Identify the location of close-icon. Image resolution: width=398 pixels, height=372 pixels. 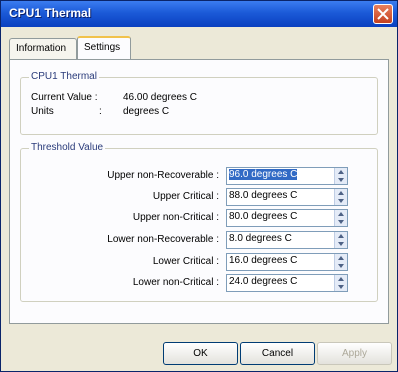
(383, 14).